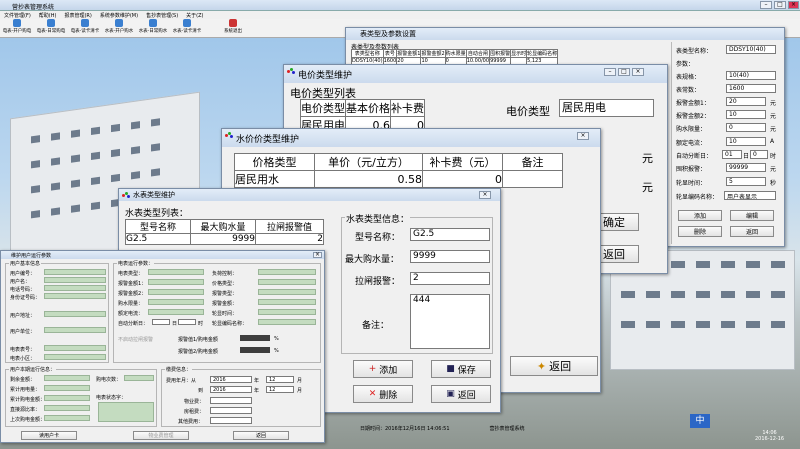 The width and height of the screenshot is (800, 449). Describe the element at coordinates (231, 400) in the screenshot. I see `property-fee-input` at that location.